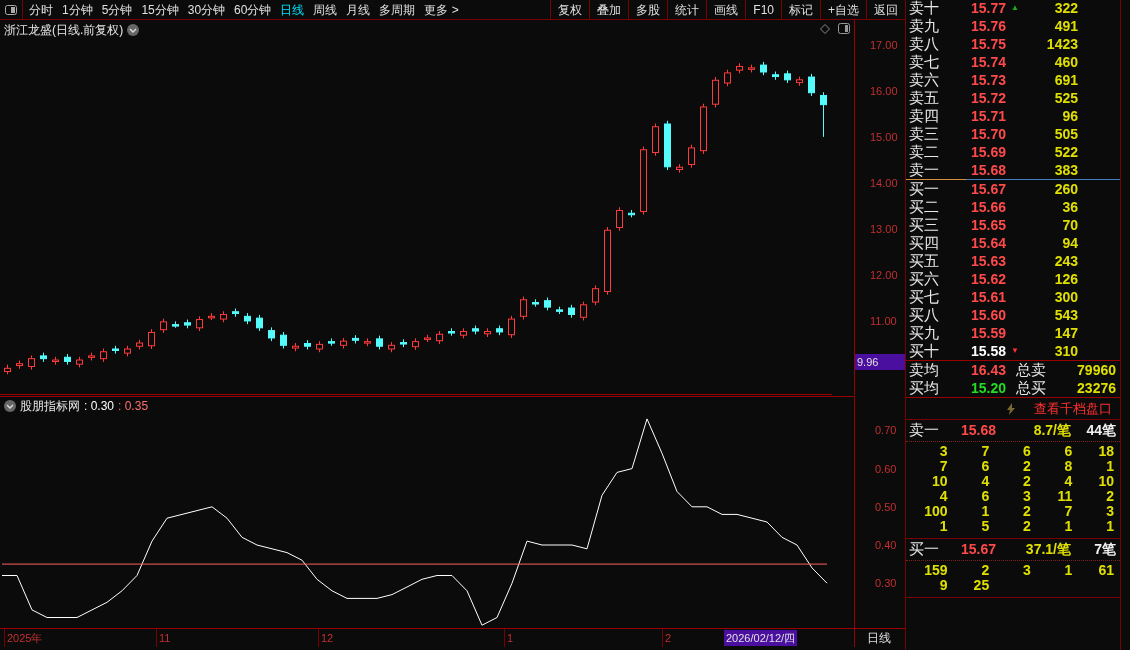 This screenshot has width=1130, height=650. I want to click on axis-label: 11, so click(163, 638).